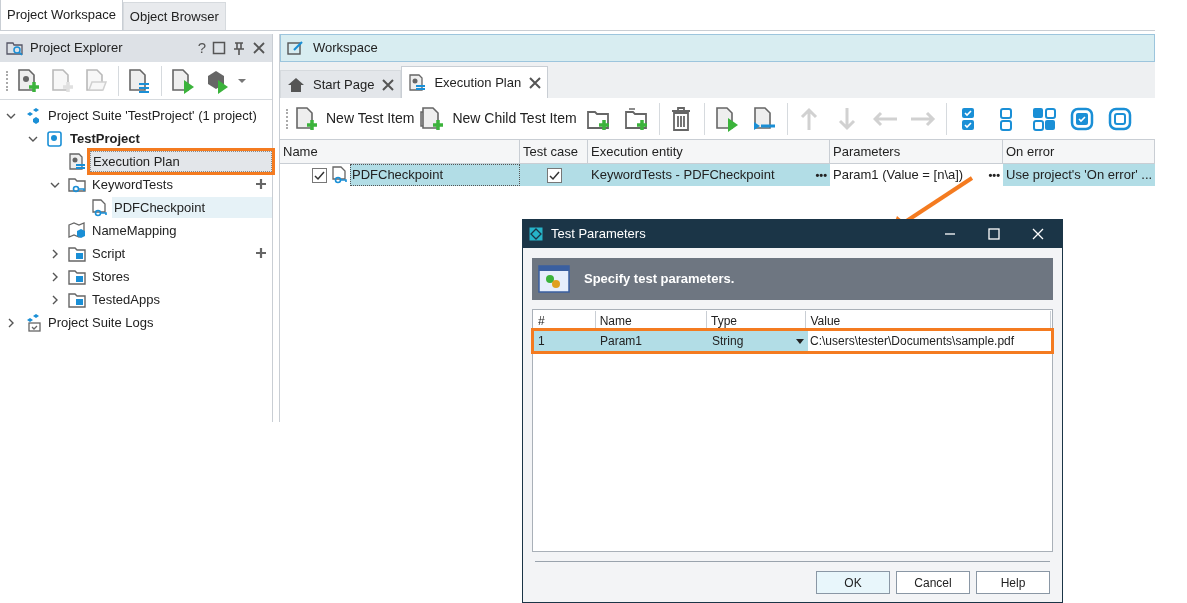 This screenshot has height=603, width=1187. I want to click on dialog-button: Help, so click(1013, 582).